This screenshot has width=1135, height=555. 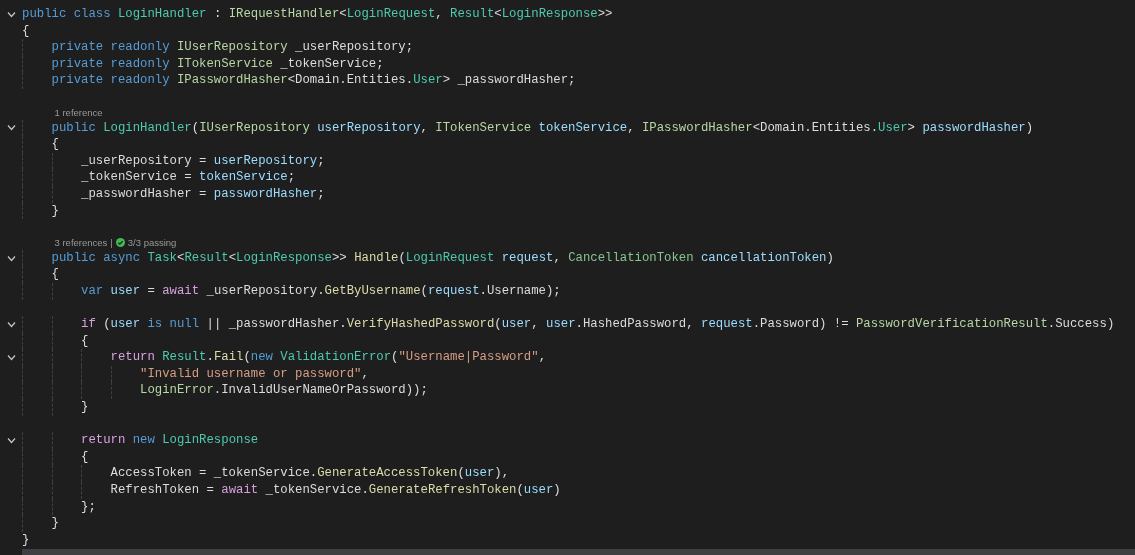 What do you see at coordinates (218, 47) in the screenshot?
I see `code-line: private readonly IUserRepository _userRepository;` at bounding box center [218, 47].